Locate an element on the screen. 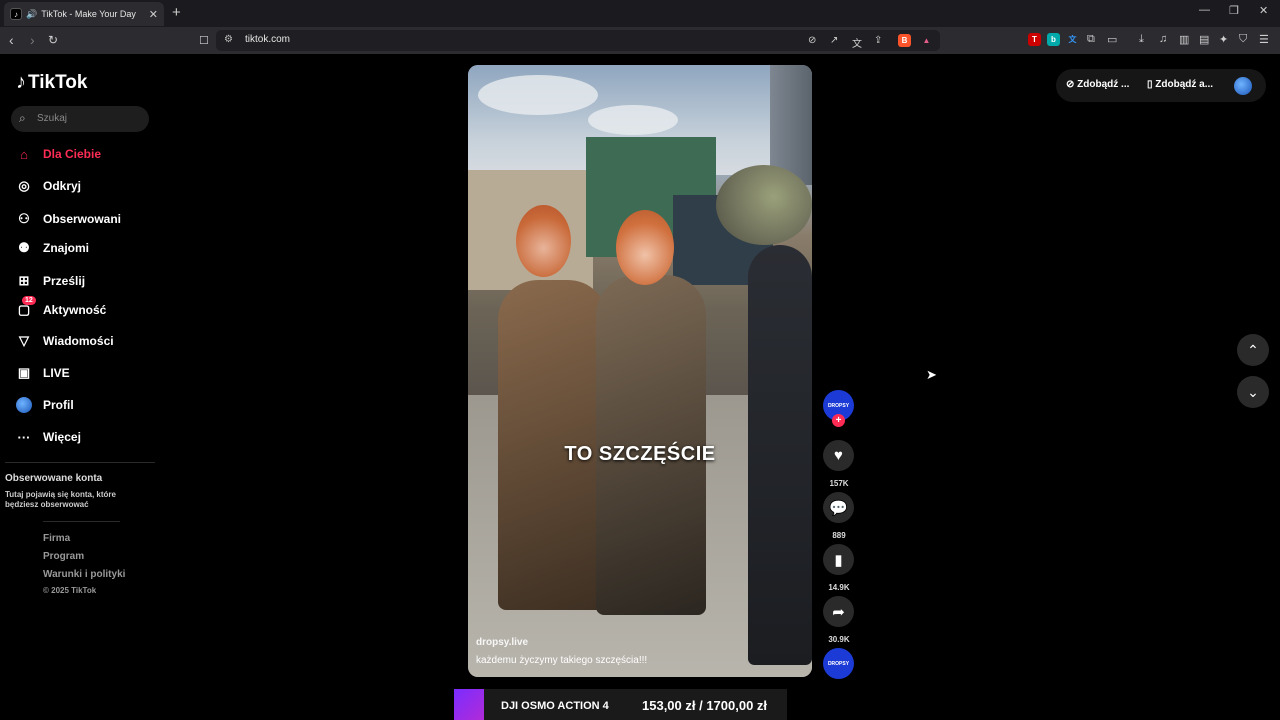  browser-tab: ♪ 🔊 TikTok - Make Your Day ✕ is located at coordinates (84, 14).